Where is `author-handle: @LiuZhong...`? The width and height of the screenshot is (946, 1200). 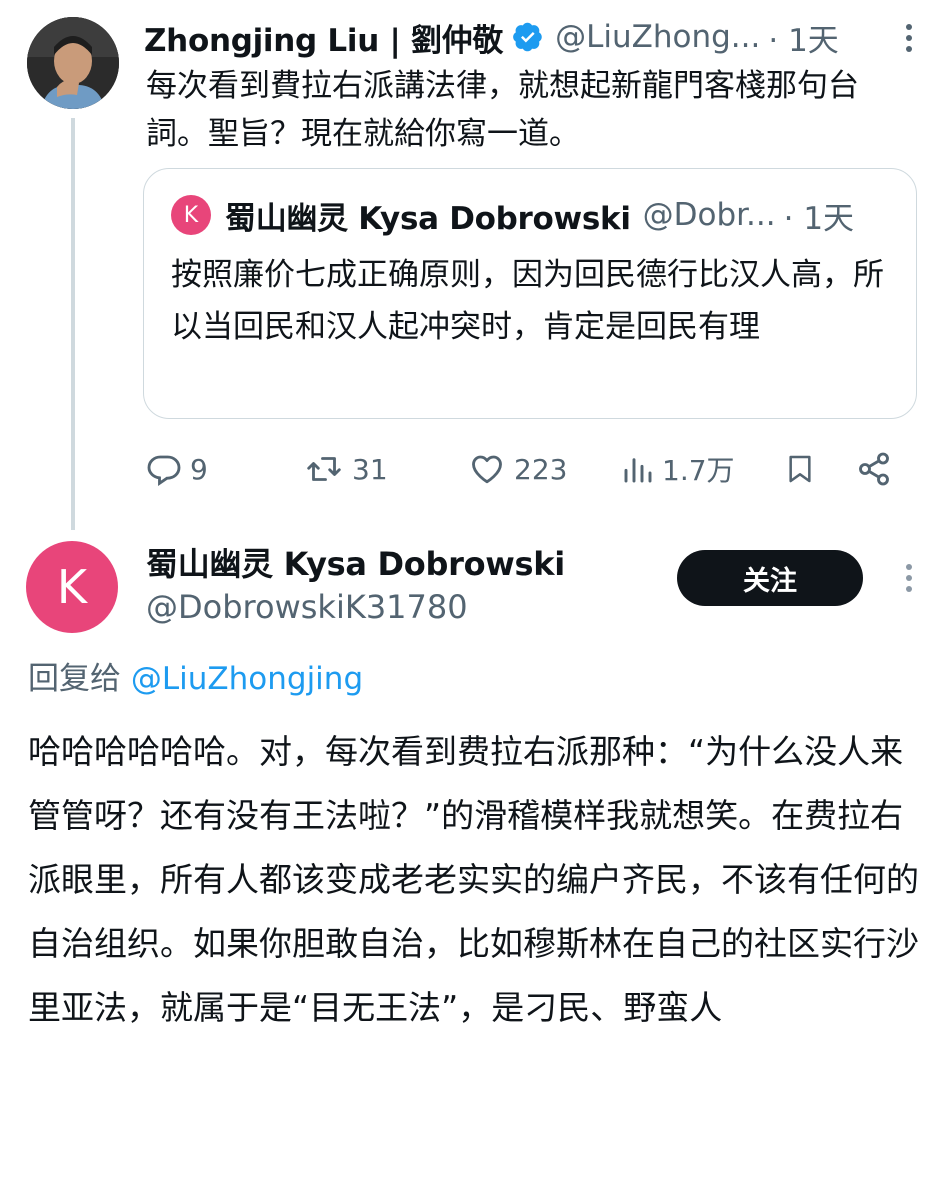
author-handle: @LiuZhong... is located at coordinates (657, 37).